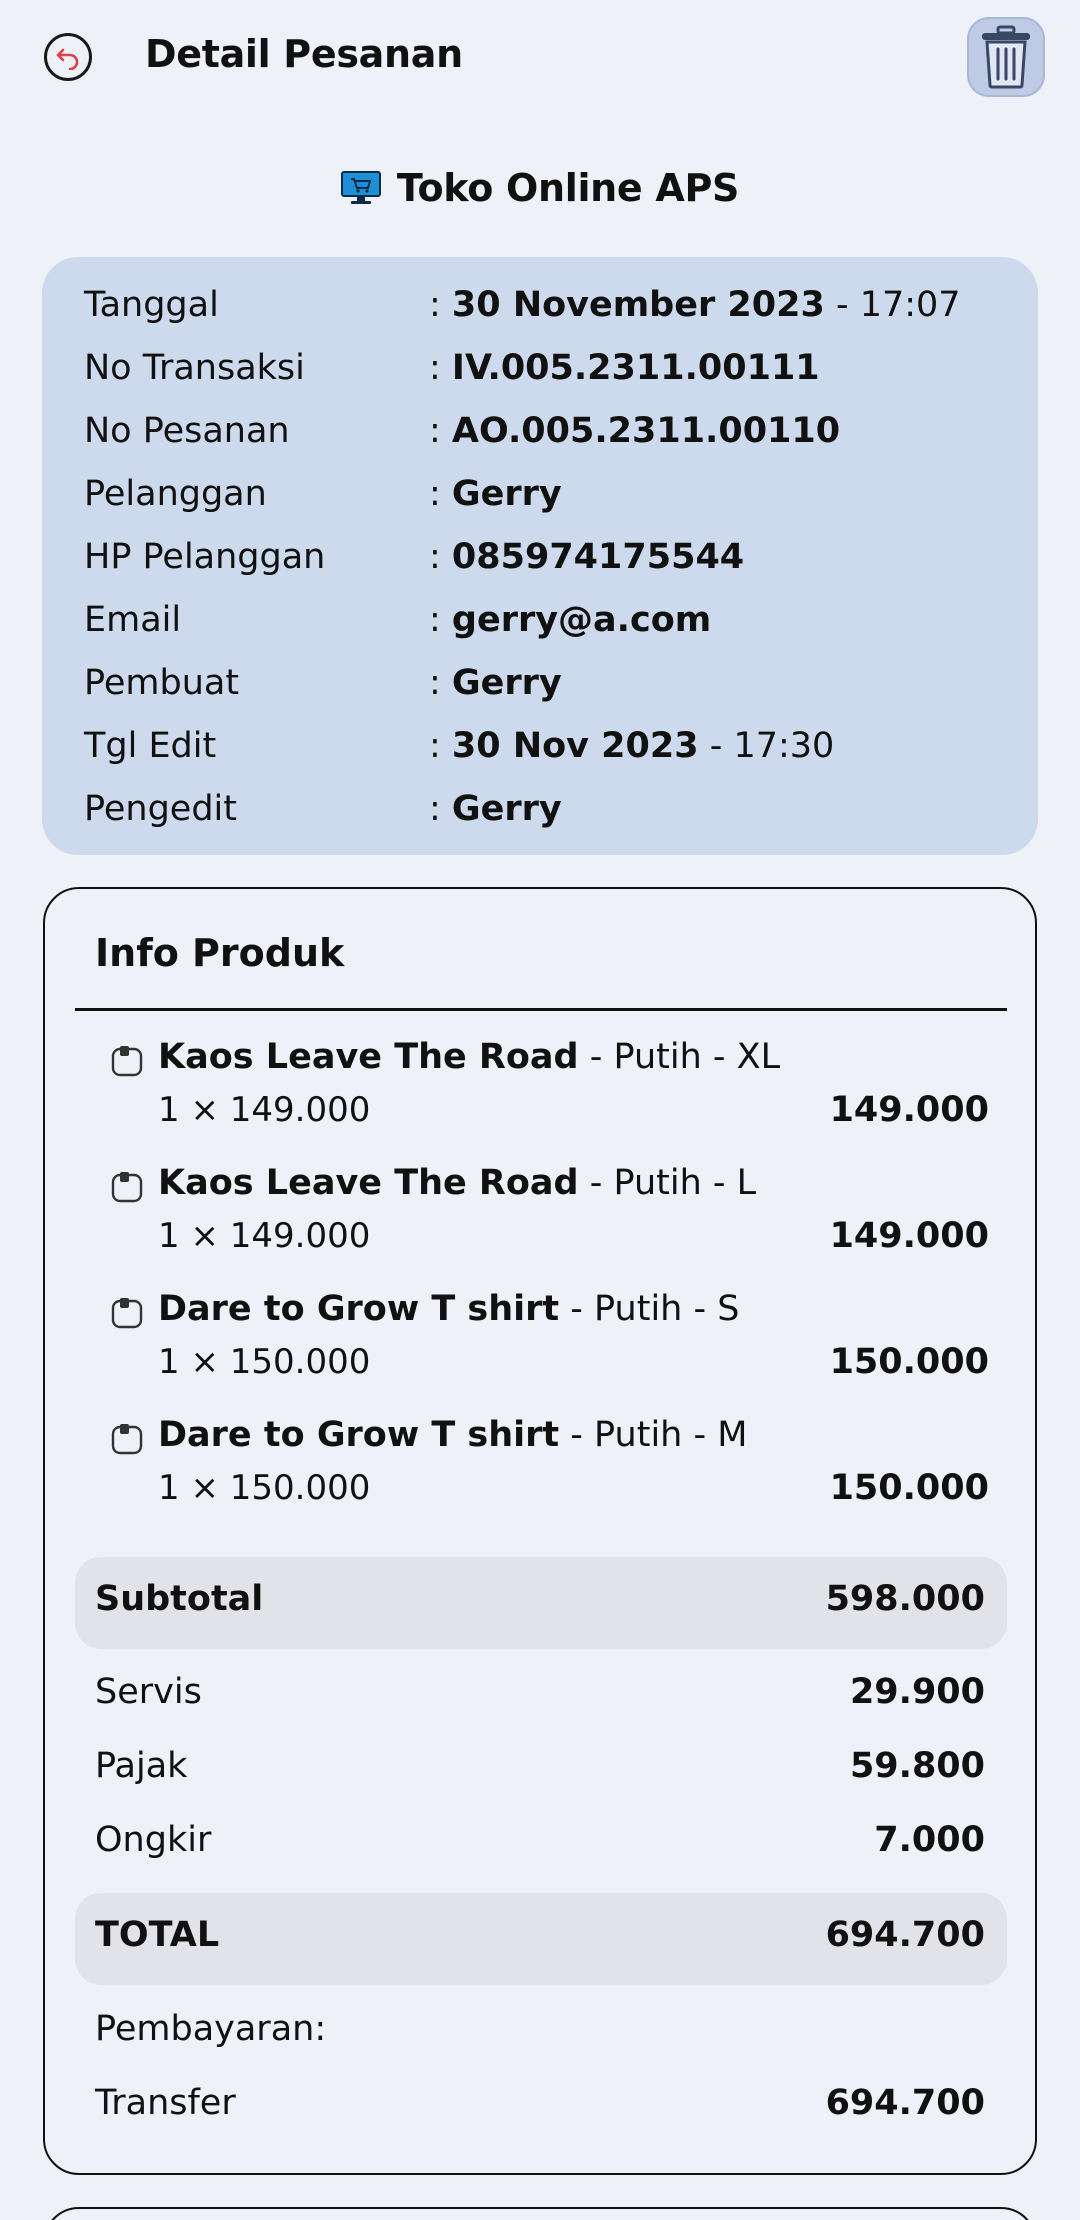  I want to click on back-button, so click(68, 57).